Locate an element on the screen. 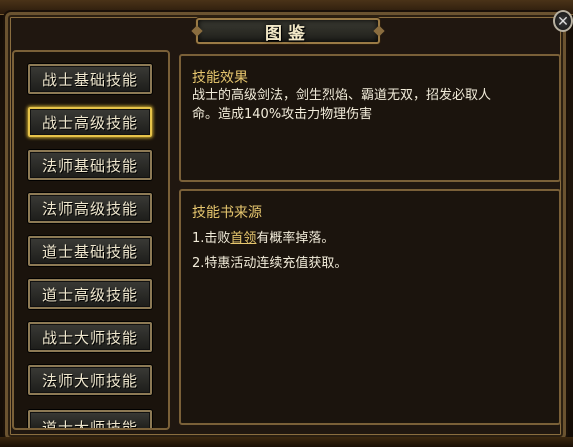 This screenshot has height=447, width=573. title-plate: 图鉴 is located at coordinates (288, 31).